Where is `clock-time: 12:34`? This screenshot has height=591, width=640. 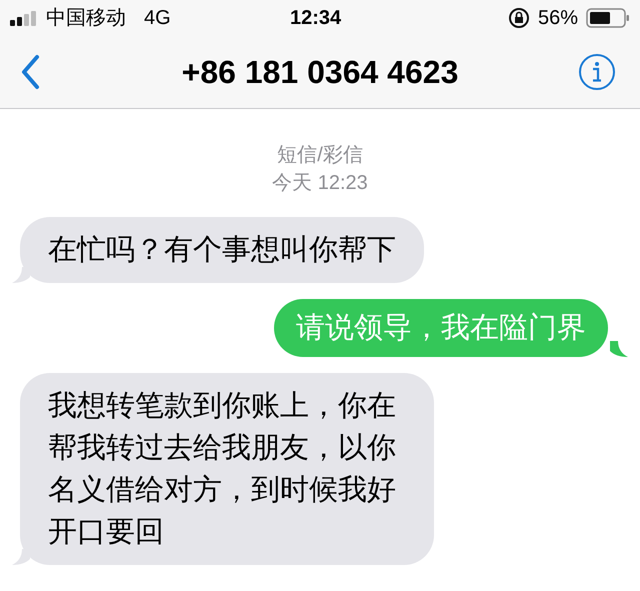
clock-time: 12:34 is located at coordinates (316, 18).